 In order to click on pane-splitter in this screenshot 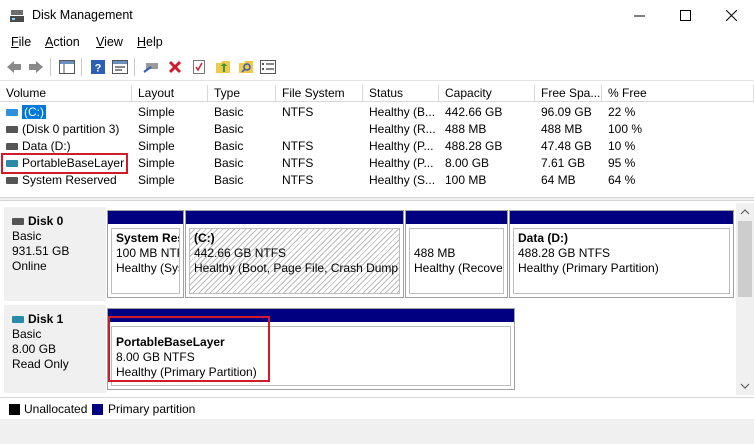, I will do `click(377, 199)`.